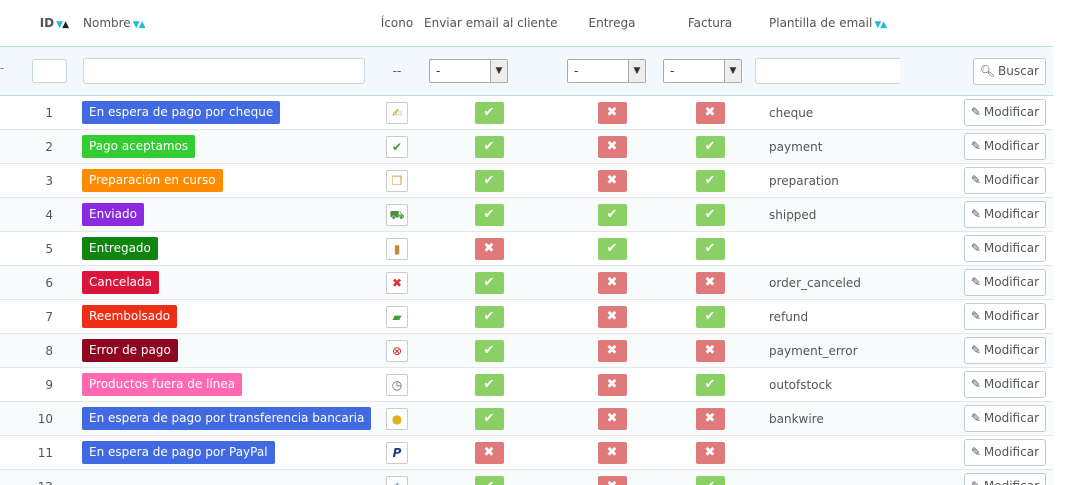 The image size is (1077, 485). I want to click on invoice-status-icon: ✔, so click(710, 482).